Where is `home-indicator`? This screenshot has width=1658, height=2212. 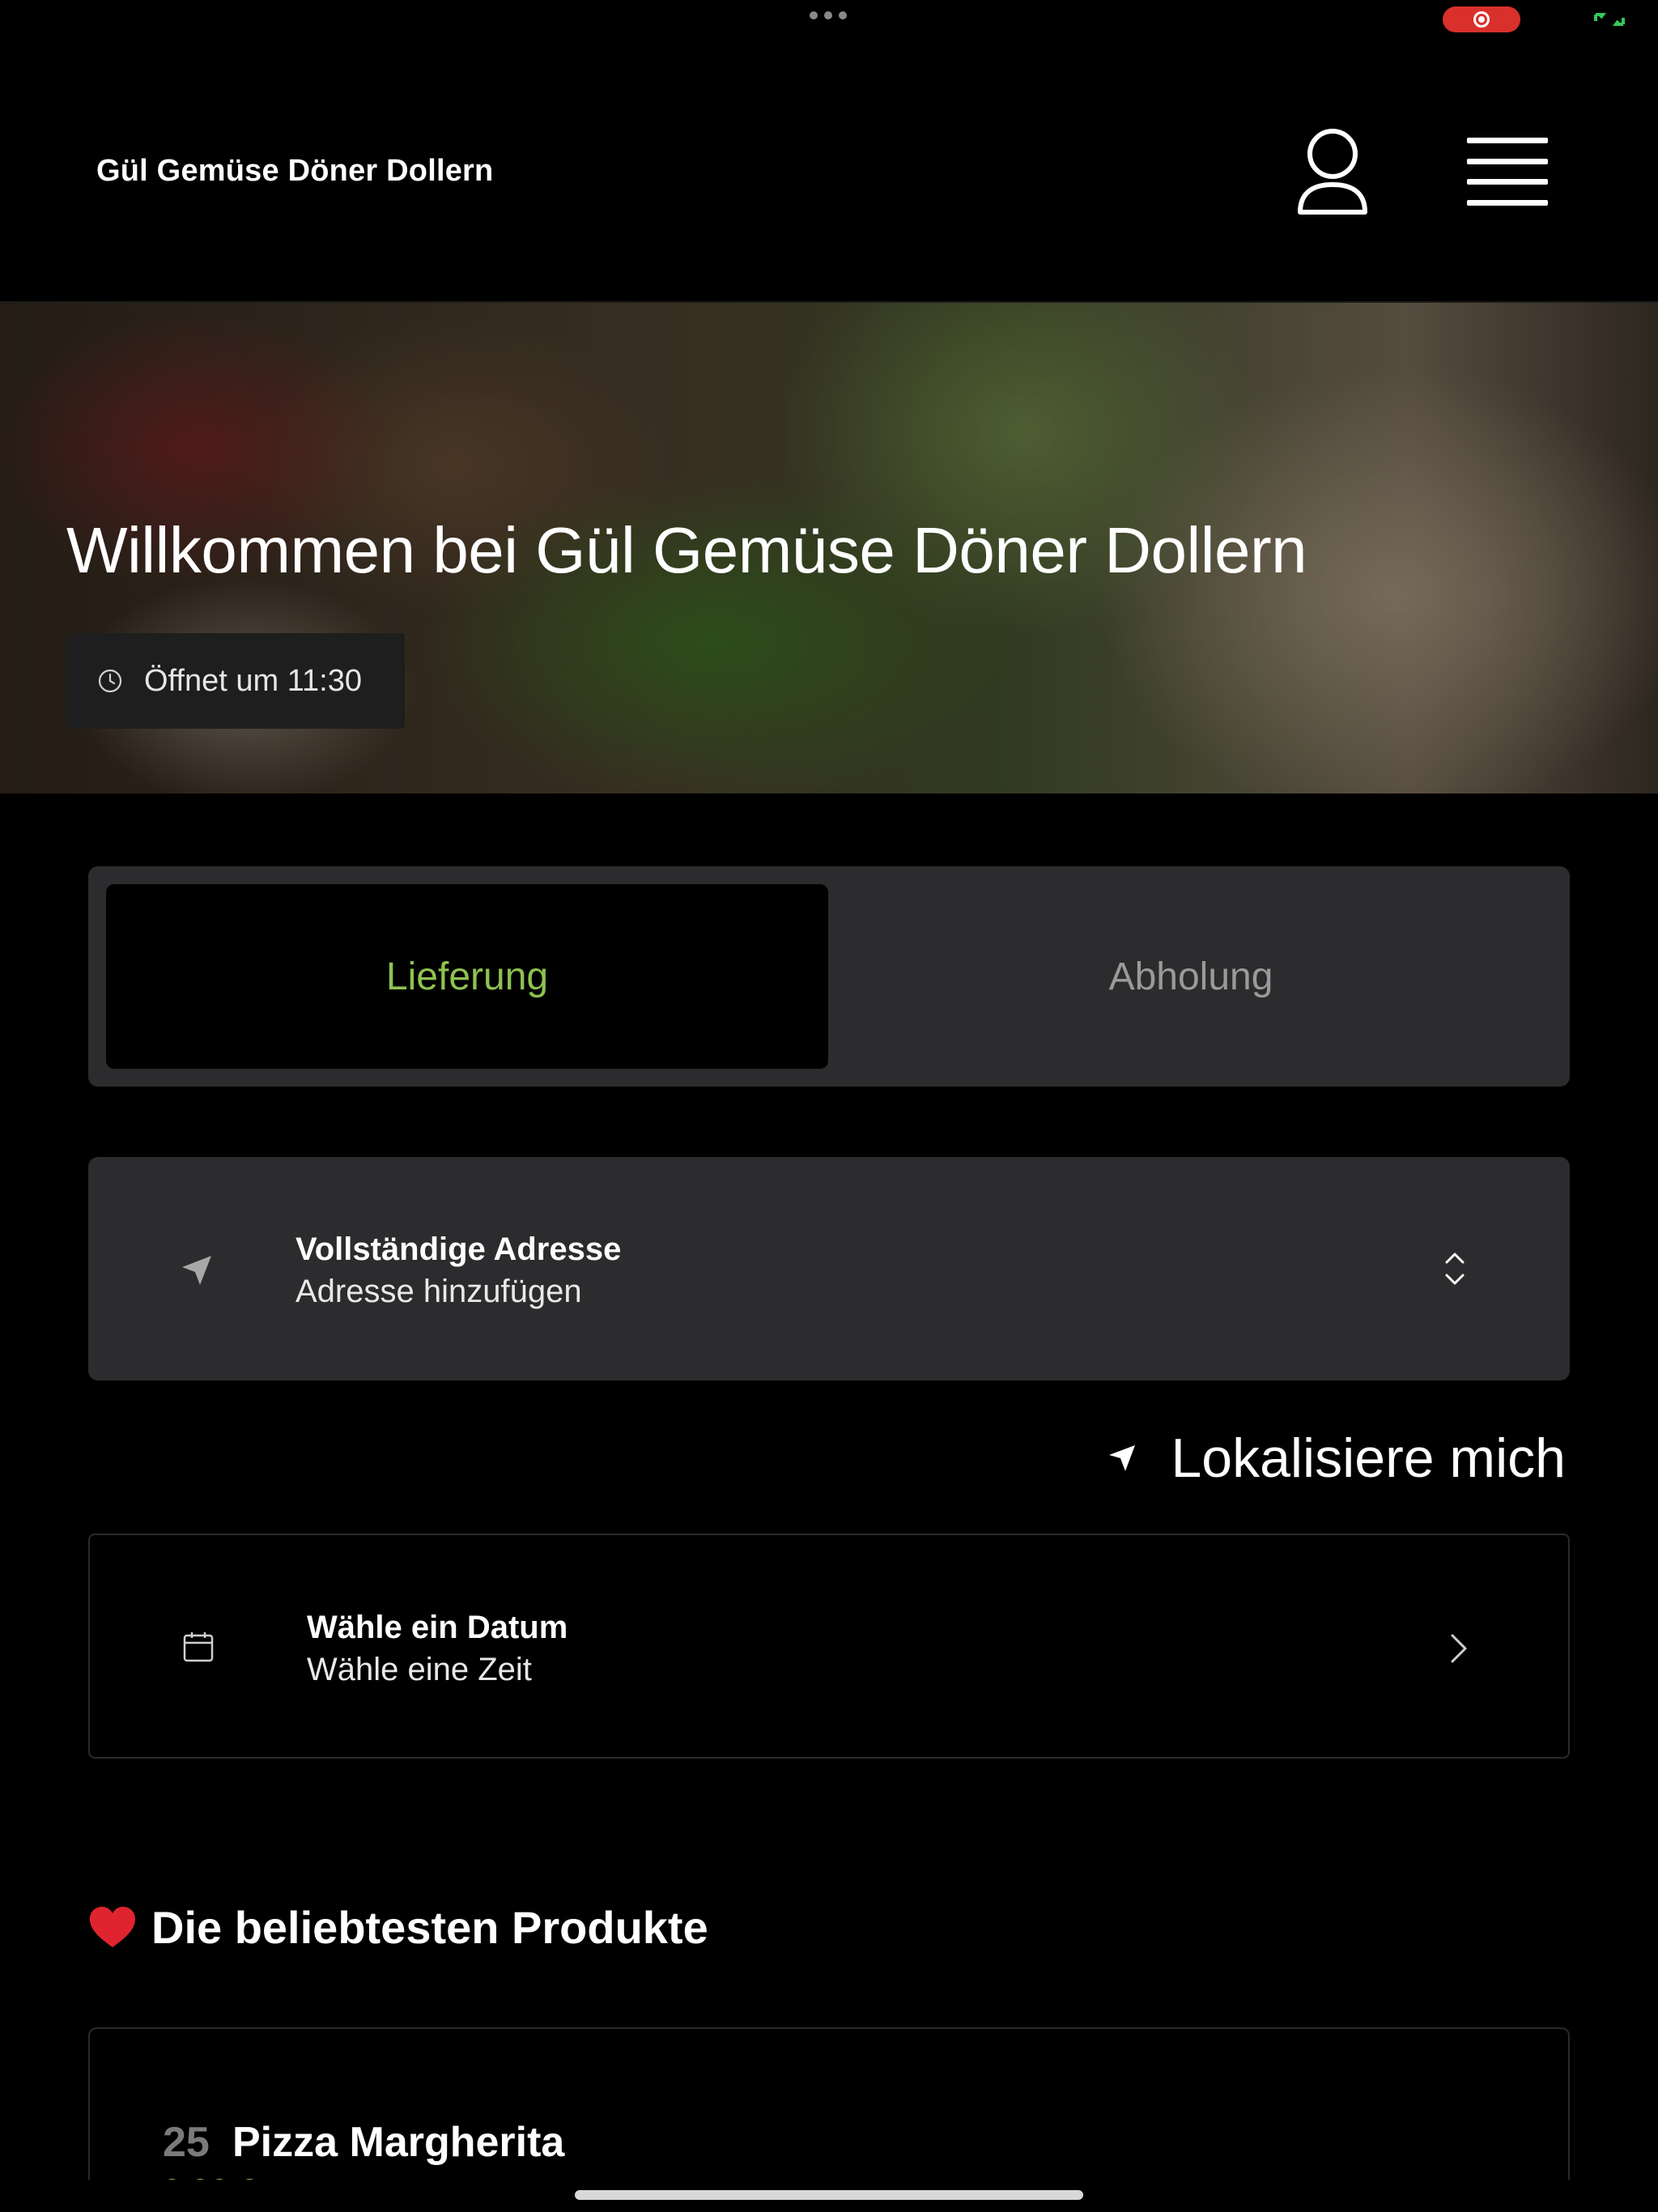
home-indicator is located at coordinates (829, 2195).